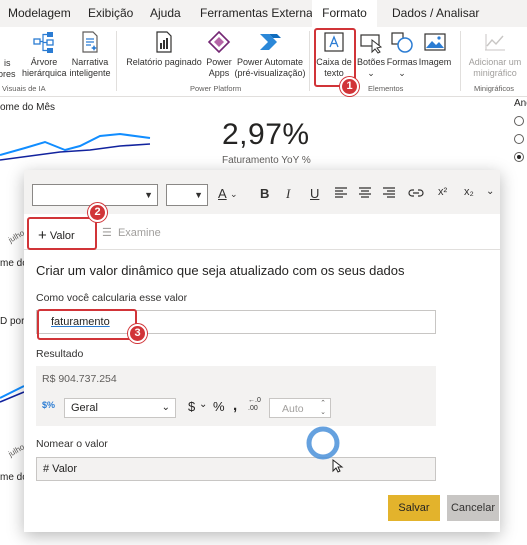 The image size is (527, 545). Describe the element at coordinates (7, 63) in the screenshot. I see `cut-label-1: is` at that location.